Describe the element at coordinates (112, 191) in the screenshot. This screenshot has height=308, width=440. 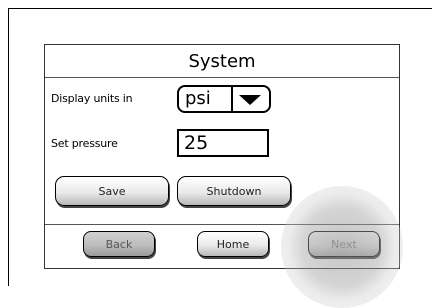
I see `save-button: Save` at that location.